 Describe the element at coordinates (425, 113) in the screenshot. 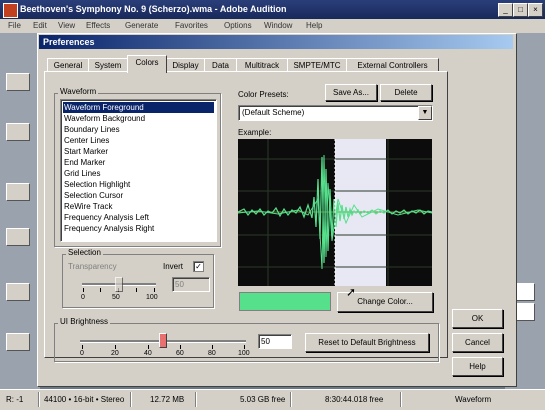

I see `chevron-down-icon: ▼` at that location.